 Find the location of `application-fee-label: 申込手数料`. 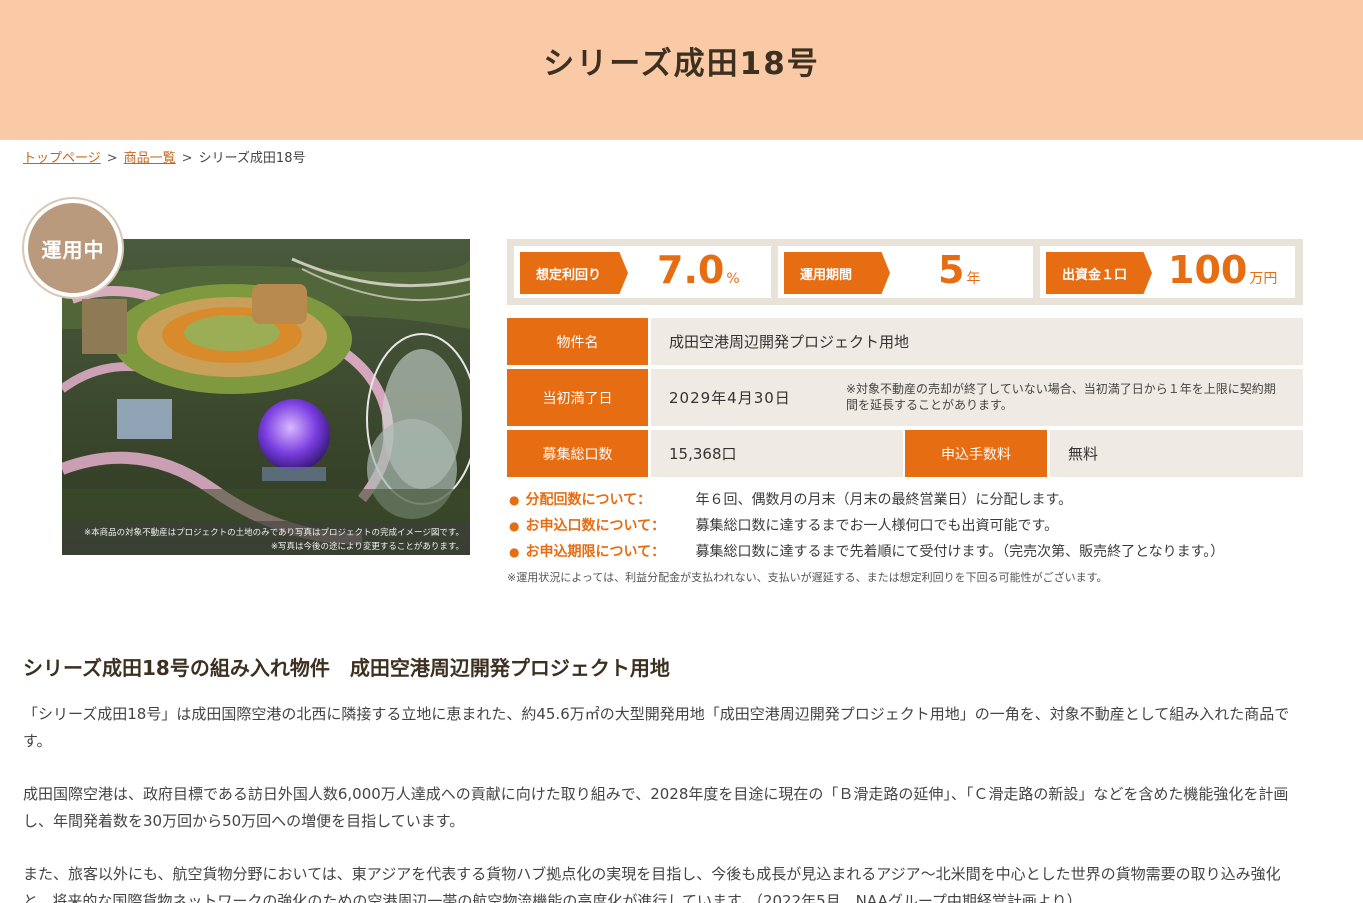

application-fee-label: 申込手数料 is located at coordinates (976, 453).